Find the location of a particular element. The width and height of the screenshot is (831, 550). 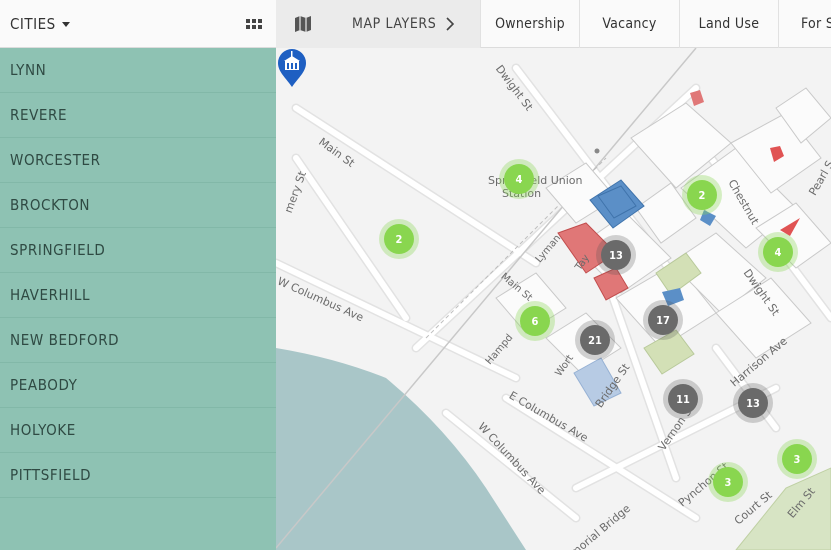

grid-view-button is located at coordinates (254, 24).